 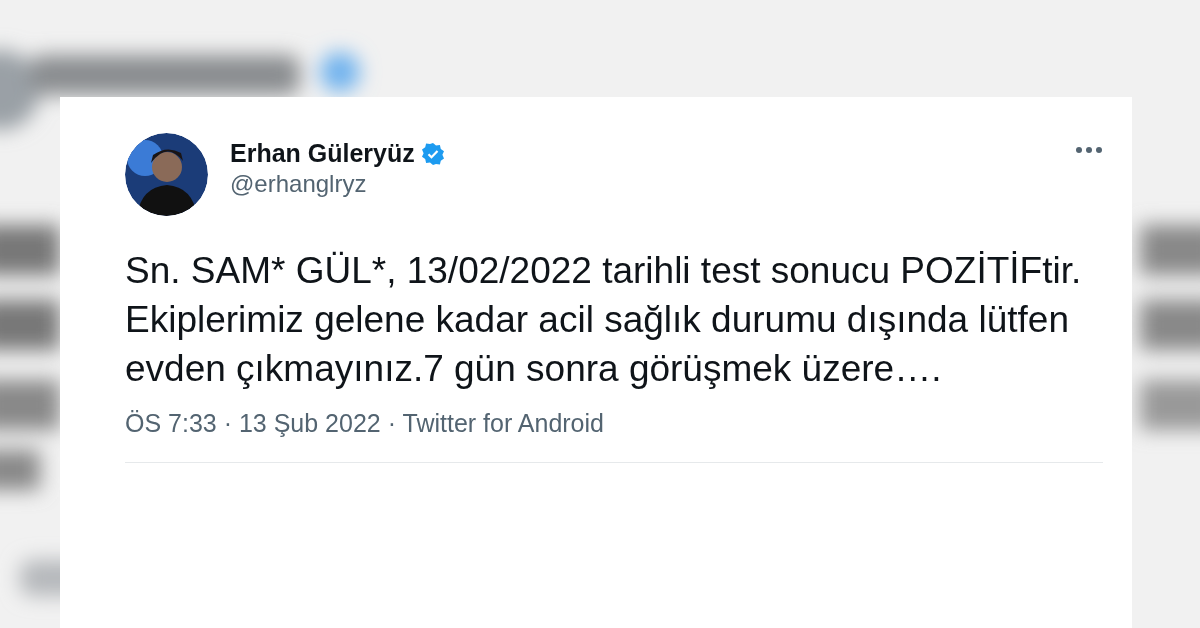 What do you see at coordinates (322, 153) in the screenshot?
I see `author-name: Erhan Güleryüz` at bounding box center [322, 153].